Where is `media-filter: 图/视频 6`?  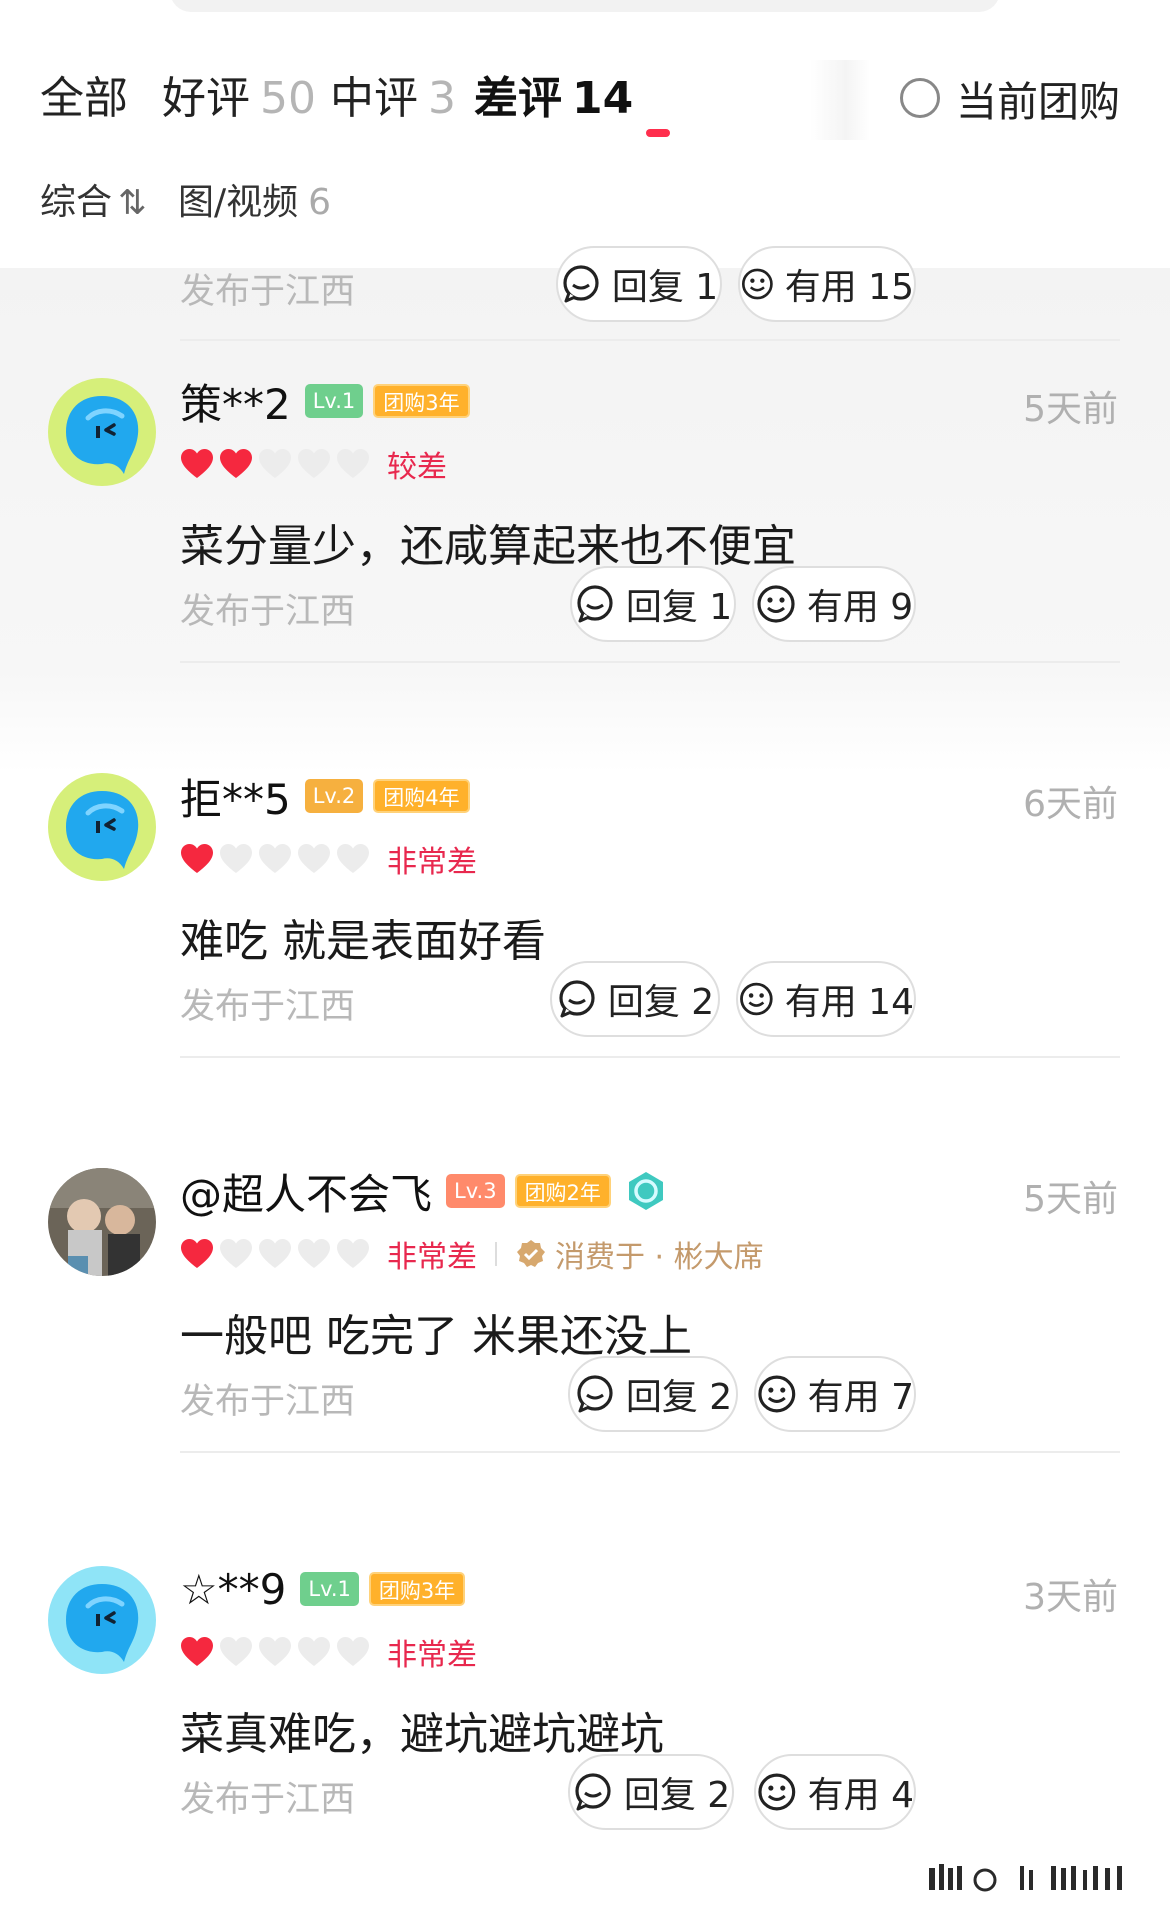 media-filter: 图/视频 6 is located at coordinates (254, 199).